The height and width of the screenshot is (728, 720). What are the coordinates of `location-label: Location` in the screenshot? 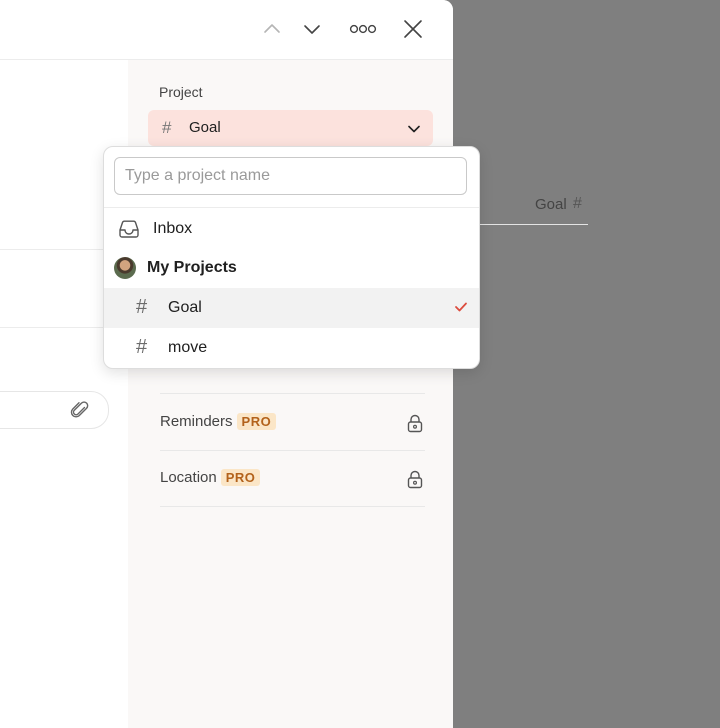 It's located at (188, 477).